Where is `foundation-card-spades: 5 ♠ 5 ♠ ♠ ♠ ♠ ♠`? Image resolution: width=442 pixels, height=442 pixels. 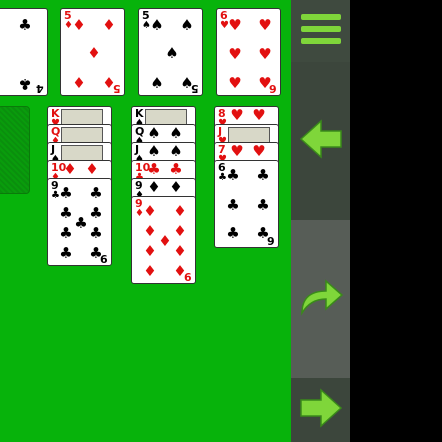 foundation-card-spades: 5 ♠ 5 ♠ ♠ ♠ ♠ ♠ is located at coordinates (170, 52).